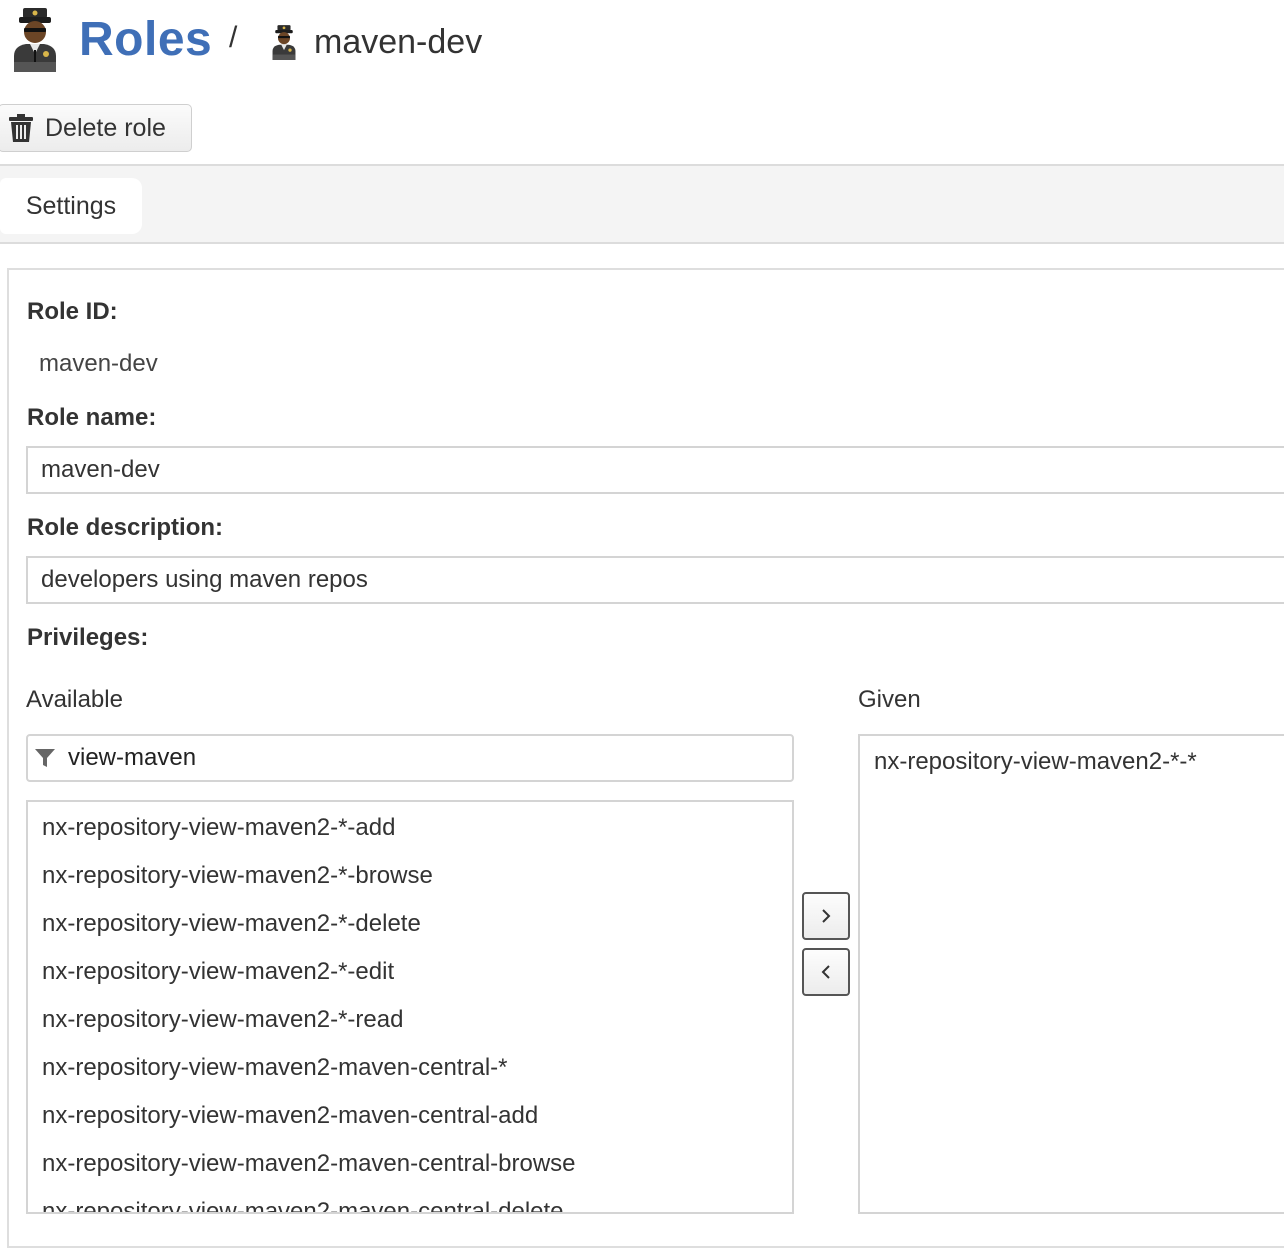 This screenshot has height=1248, width=1284. What do you see at coordinates (410, 758) in the screenshot?
I see `privilege-filter-input: view-maven` at bounding box center [410, 758].